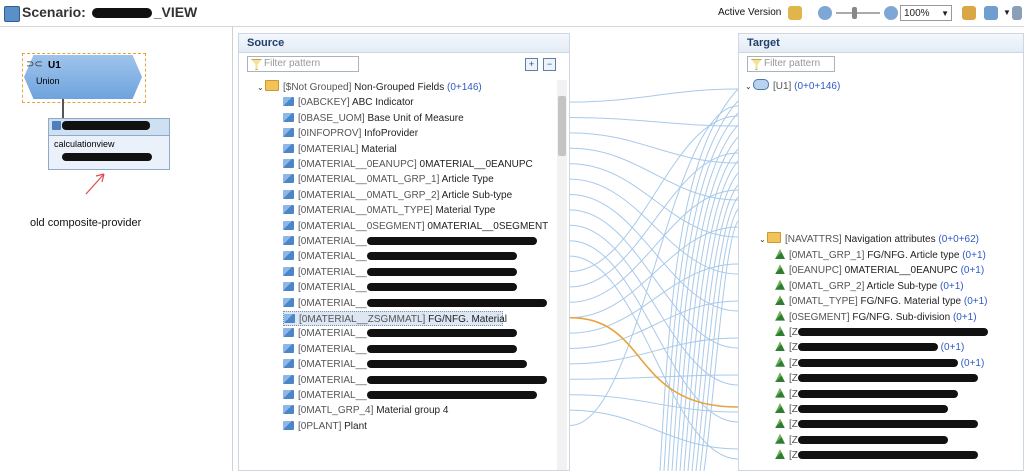 Image resolution: width=1024 pixels, height=471 pixels. What do you see at coordinates (761, 84) in the screenshot?
I see `union-icon` at bounding box center [761, 84].